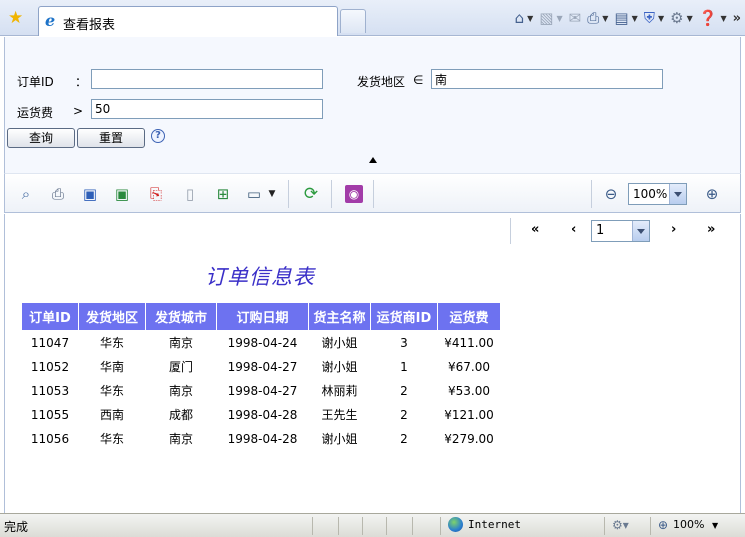 This screenshot has width=745, height=537. I want to click on refresh-icon: ⟳, so click(311, 194).